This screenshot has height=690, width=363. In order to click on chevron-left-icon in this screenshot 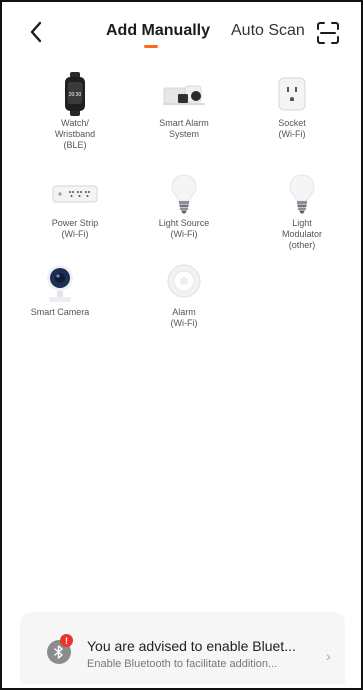, I will do `click(36, 32)`.